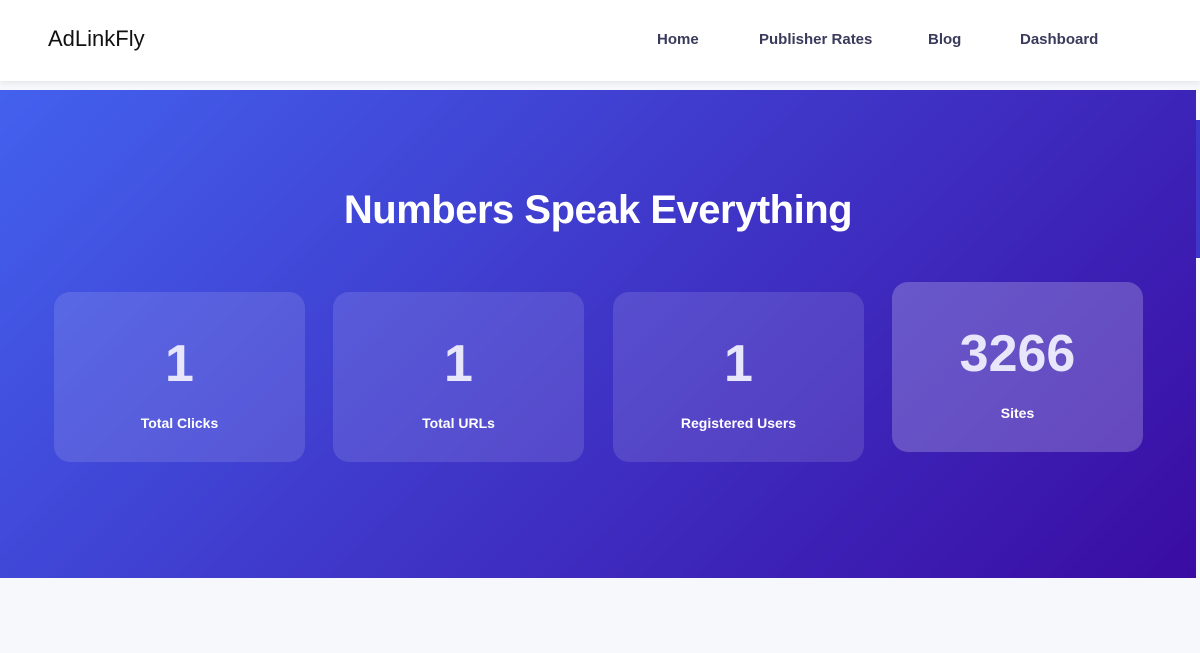 The width and height of the screenshot is (1200, 653). I want to click on stat-card-registered-users: 1 Registered Users, so click(738, 377).